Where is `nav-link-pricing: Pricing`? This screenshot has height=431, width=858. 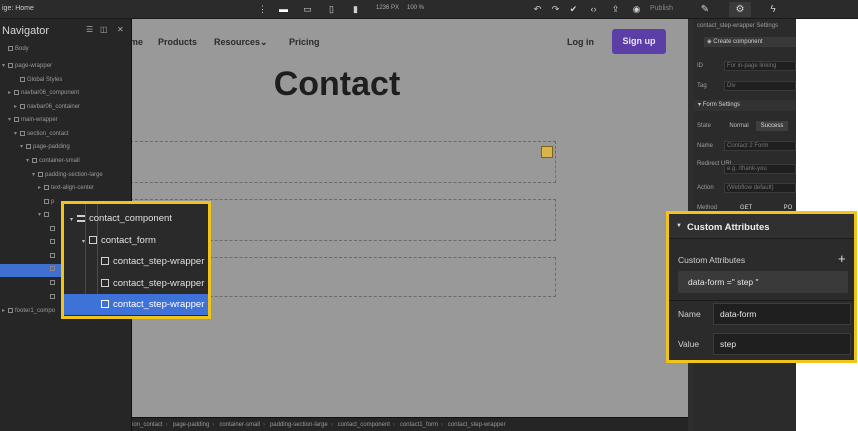 nav-link-pricing: Pricing is located at coordinates (304, 42).